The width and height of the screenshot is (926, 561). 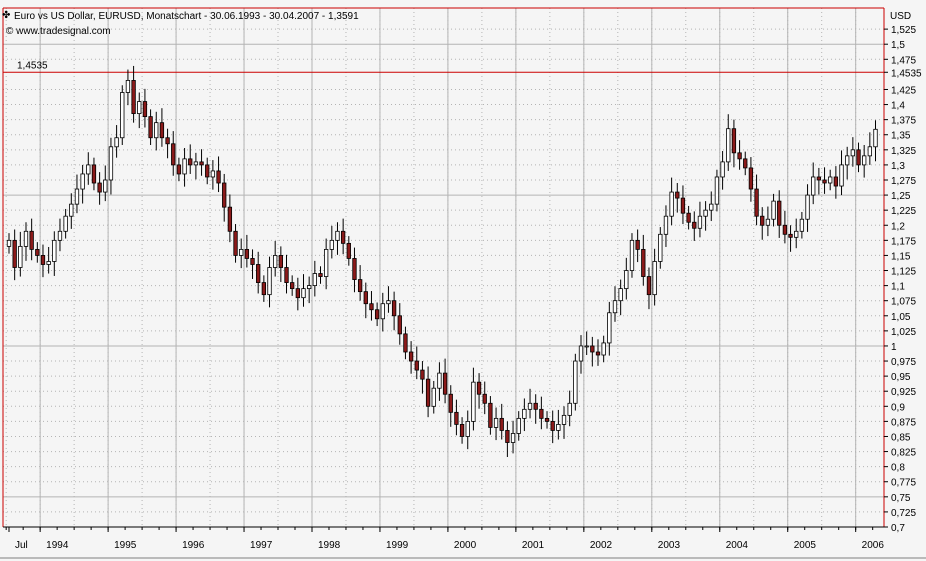 I want to click on y-tick-label-2: 1,475, so click(x=903, y=60).